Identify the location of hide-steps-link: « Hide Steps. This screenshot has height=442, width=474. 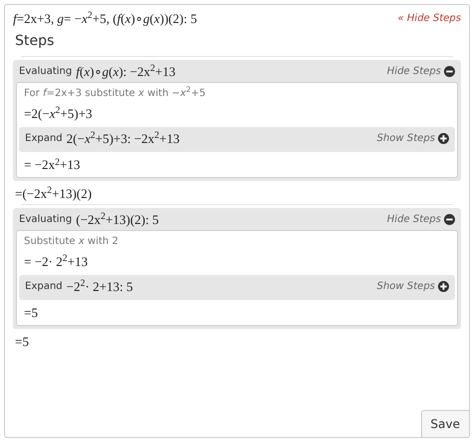
(429, 18).